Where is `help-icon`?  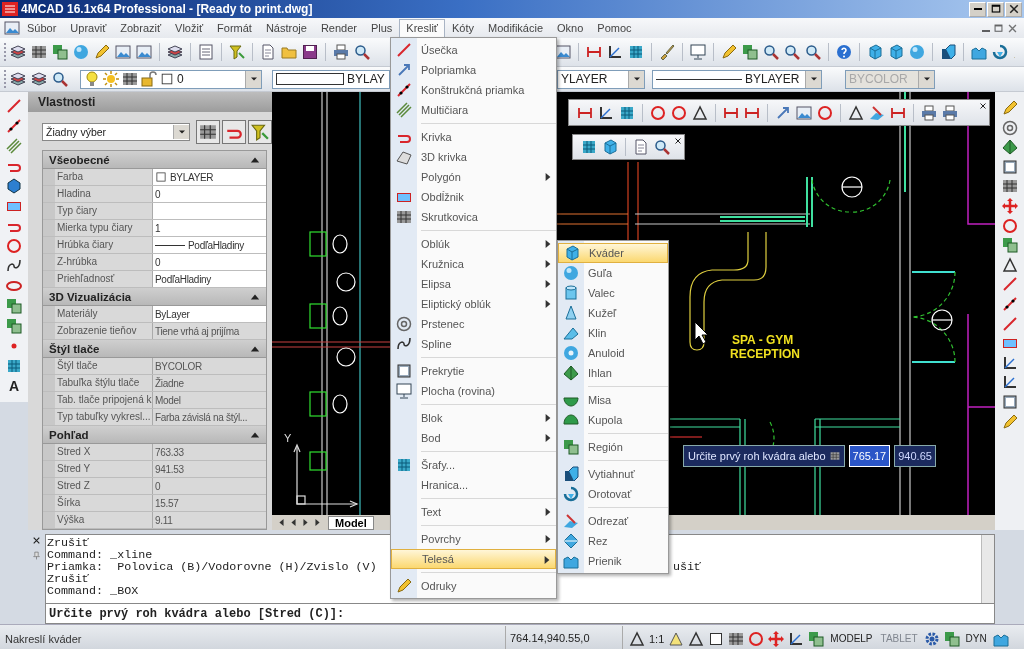 help-icon is located at coordinates (844, 52).